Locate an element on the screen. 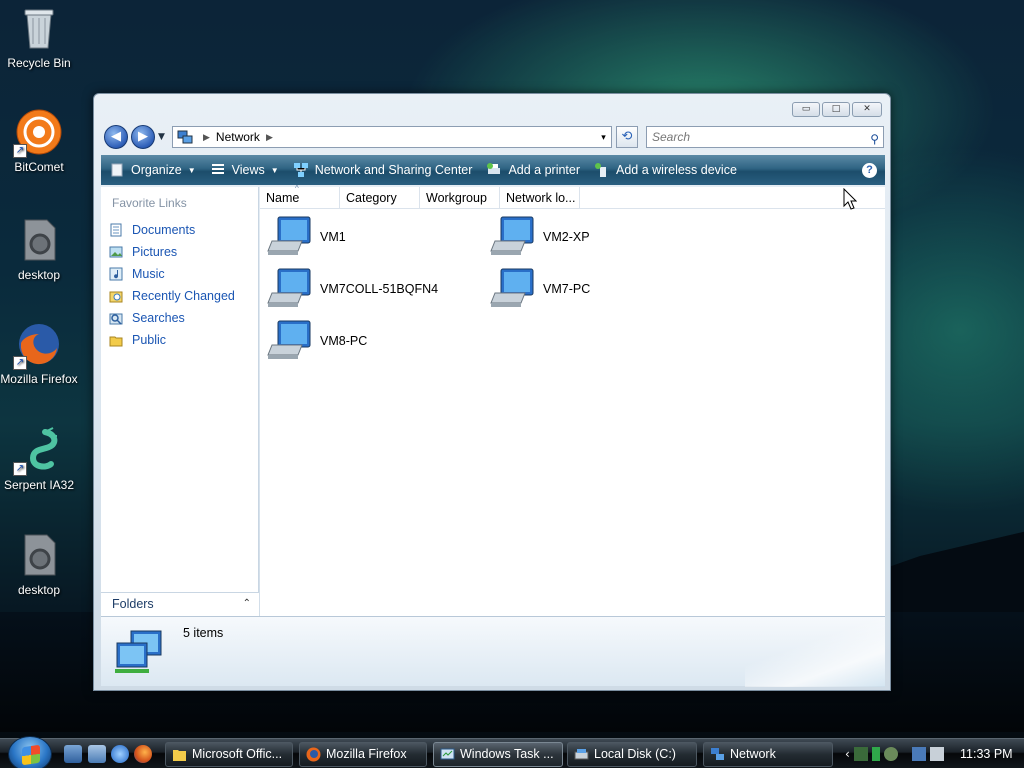 The height and width of the screenshot is (768, 1024). start-button is located at coordinates (30, 752).